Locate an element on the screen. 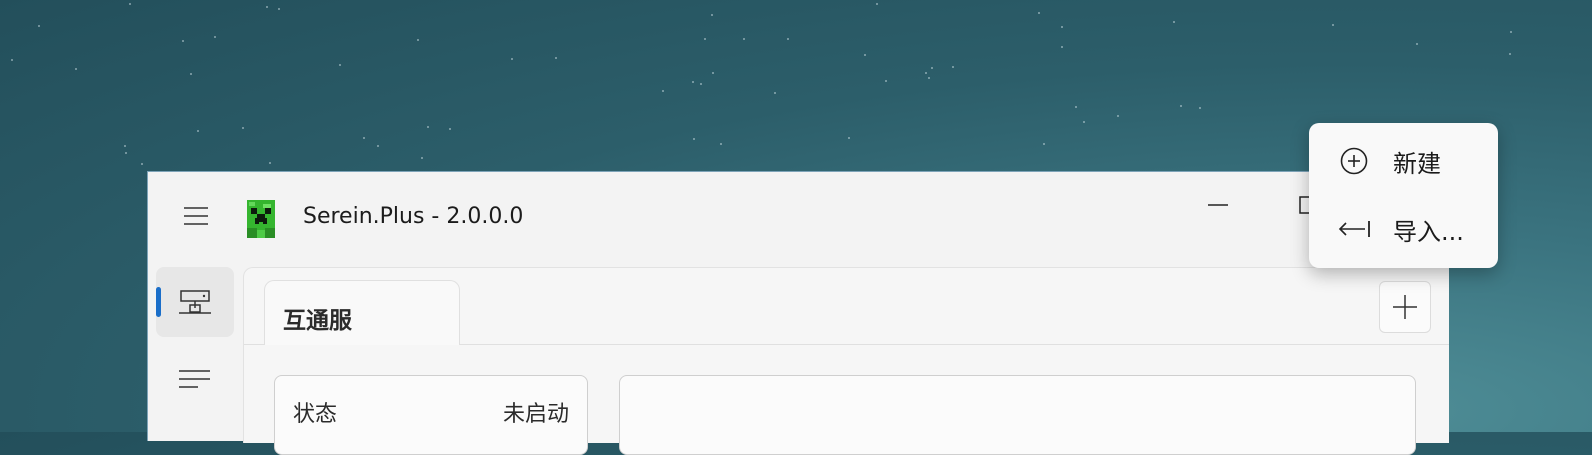 This screenshot has width=1592, height=455. add-circle-icon is located at coordinates (1354, 161).